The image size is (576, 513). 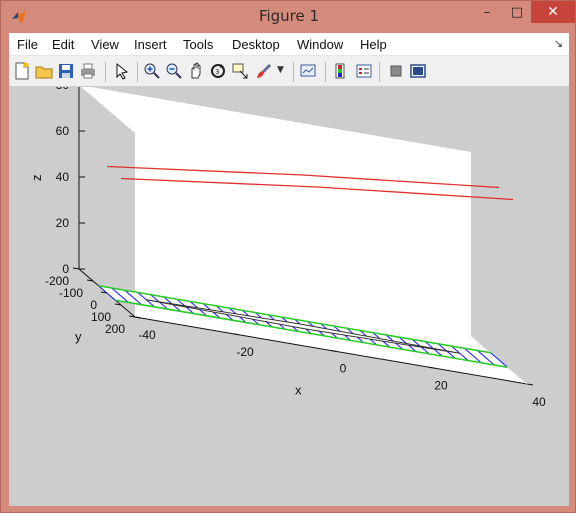 What do you see at coordinates (320, 44) in the screenshot?
I see `menu-window: Window` at bounding box center [320, 44].